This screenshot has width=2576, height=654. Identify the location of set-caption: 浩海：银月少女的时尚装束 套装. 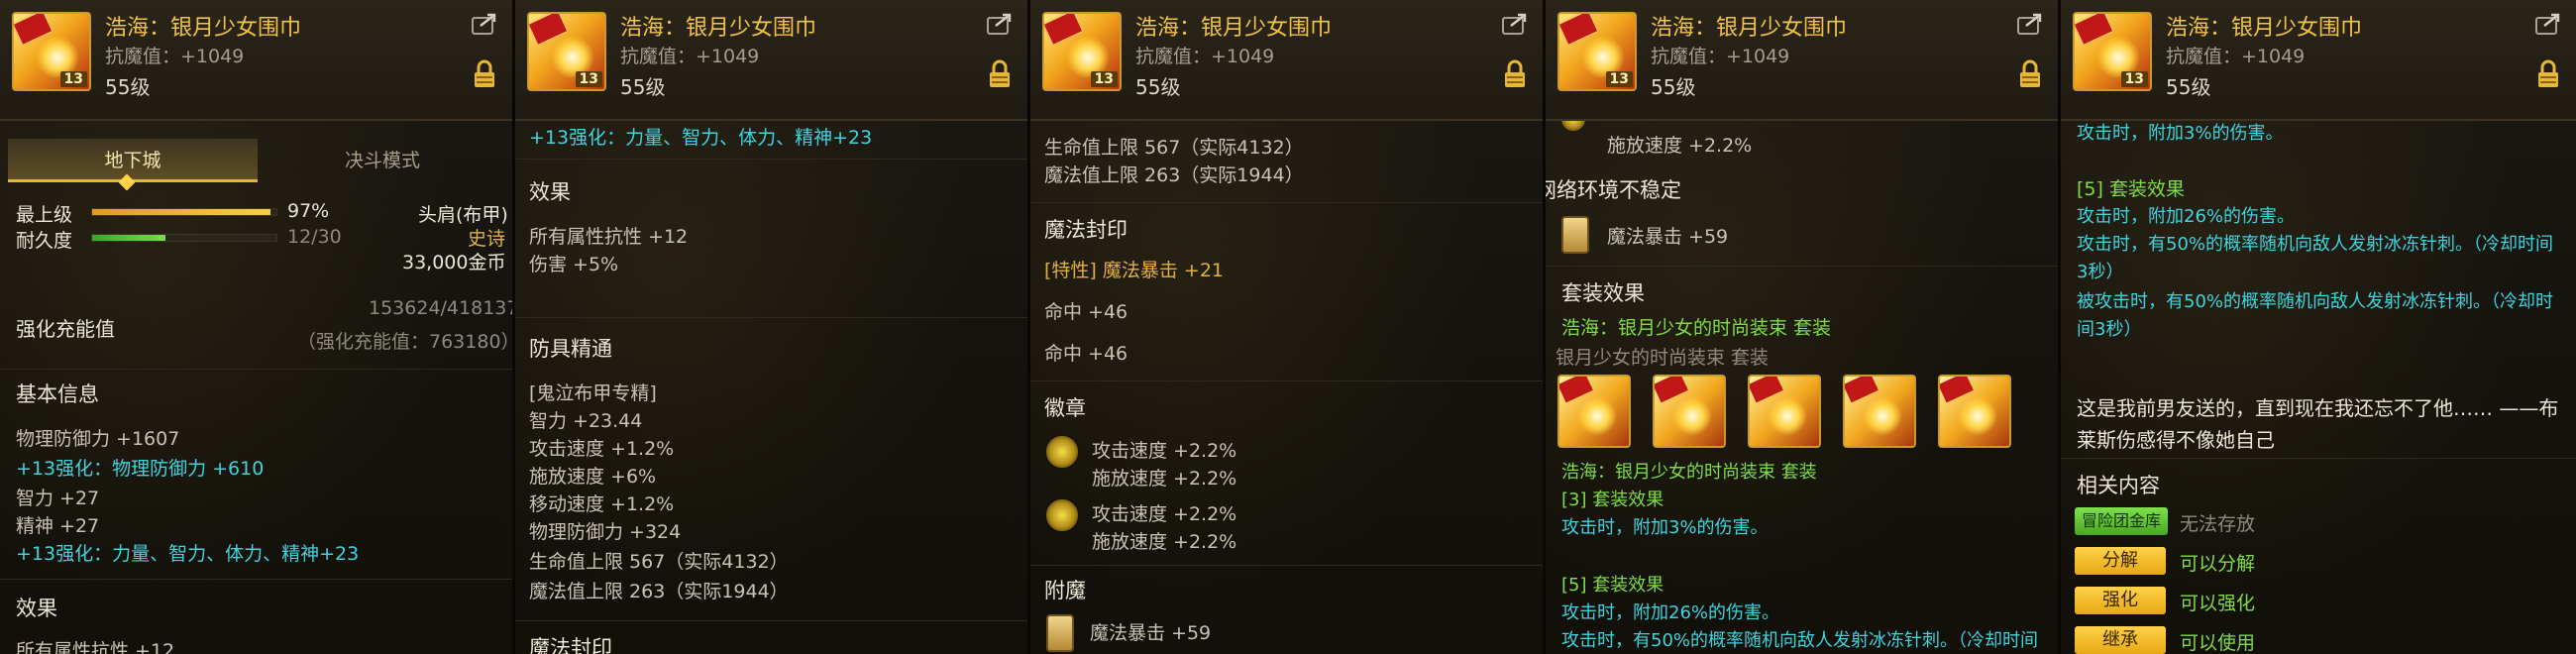
(1689, 472).